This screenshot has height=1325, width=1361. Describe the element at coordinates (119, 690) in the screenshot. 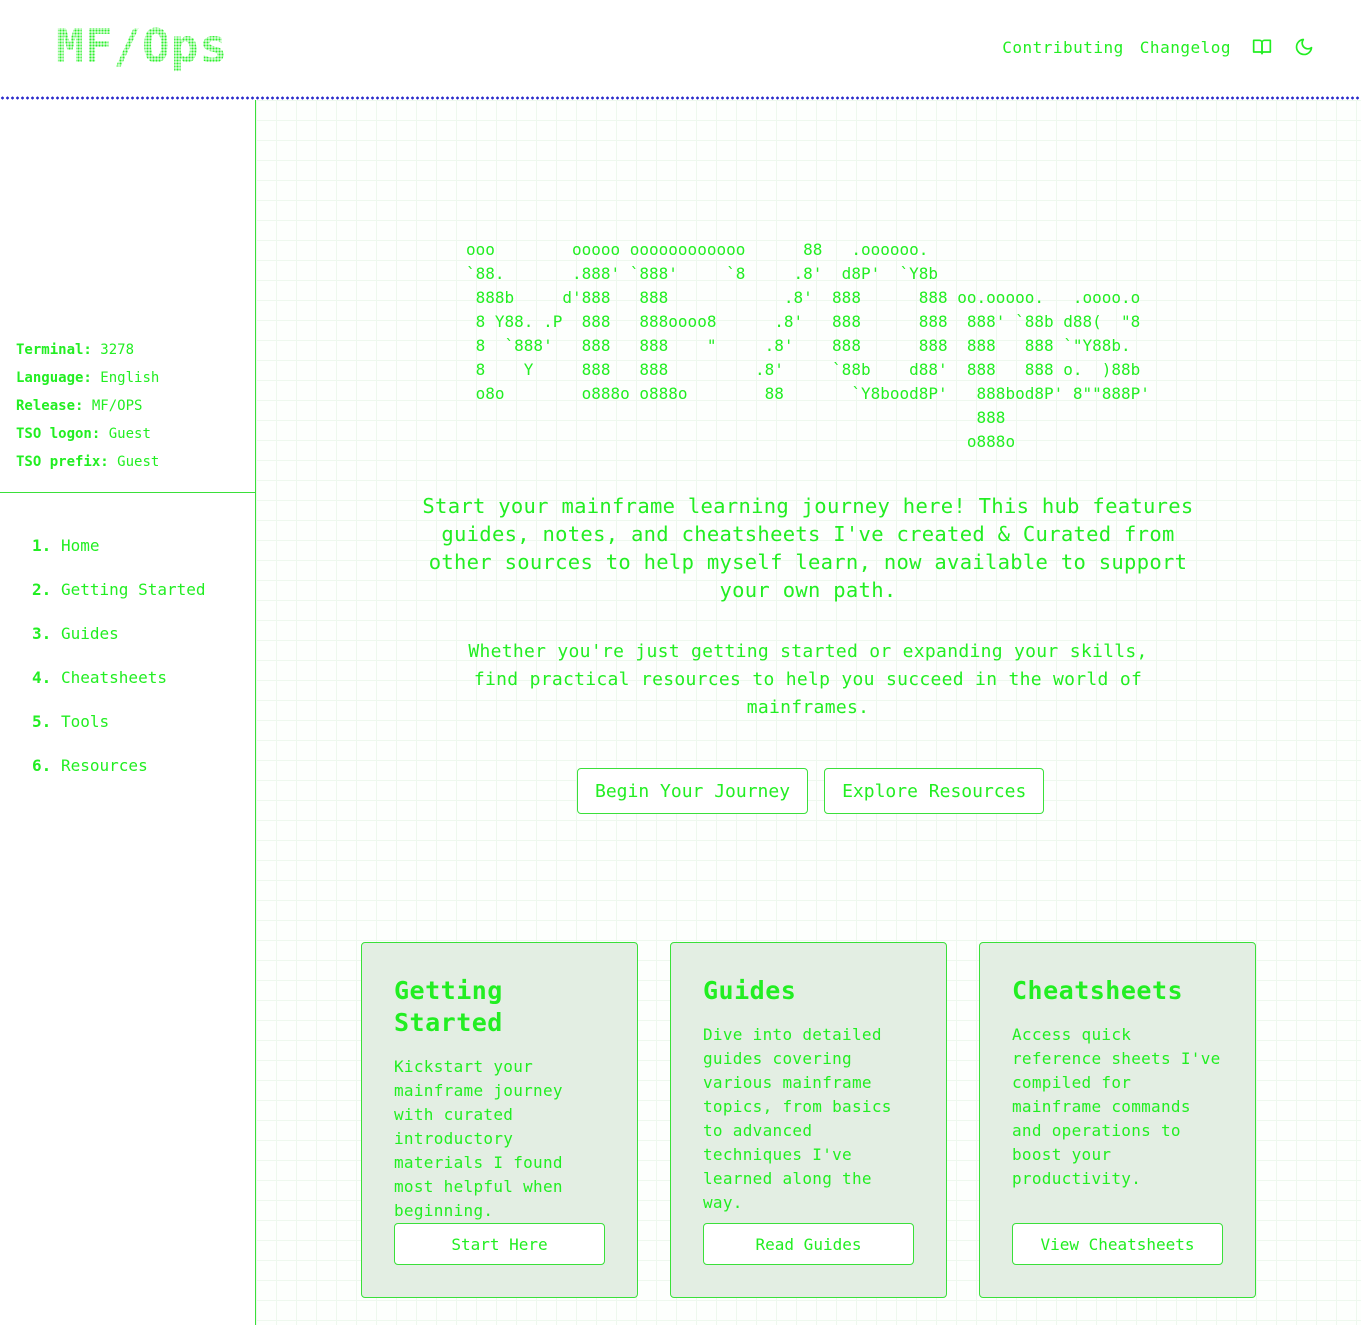

I see `sidebar-item-cheatsheets: 4. Cheatsheets` at that location.